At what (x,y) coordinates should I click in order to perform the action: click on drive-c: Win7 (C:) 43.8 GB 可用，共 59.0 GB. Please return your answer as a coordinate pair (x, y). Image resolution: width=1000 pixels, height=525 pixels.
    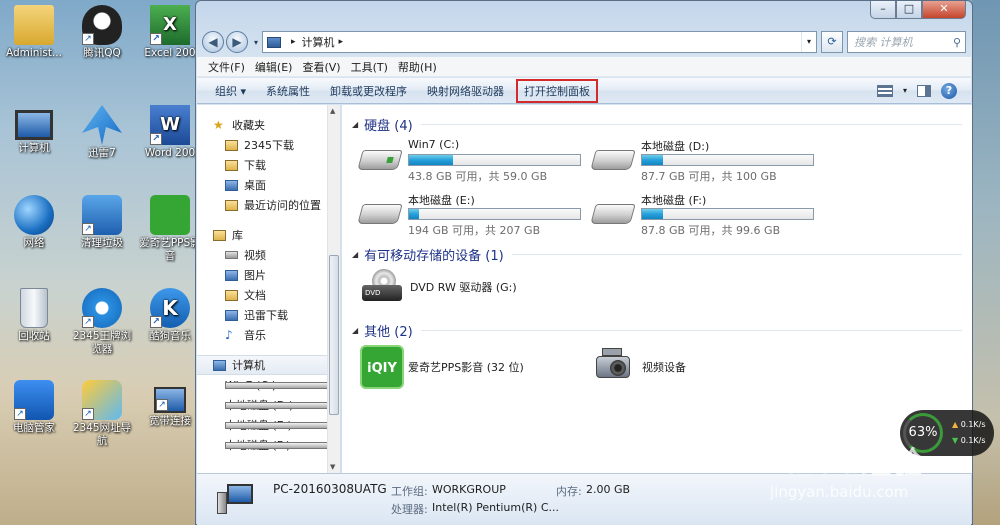
    Looking at the image, I should click on (466, 161).